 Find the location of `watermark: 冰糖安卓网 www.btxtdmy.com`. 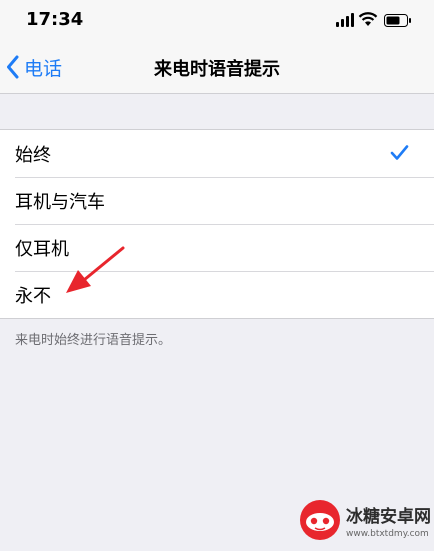

watermark: 冰糖安卓网 www.btxtdmy.com is located at coordinates (364, 520).